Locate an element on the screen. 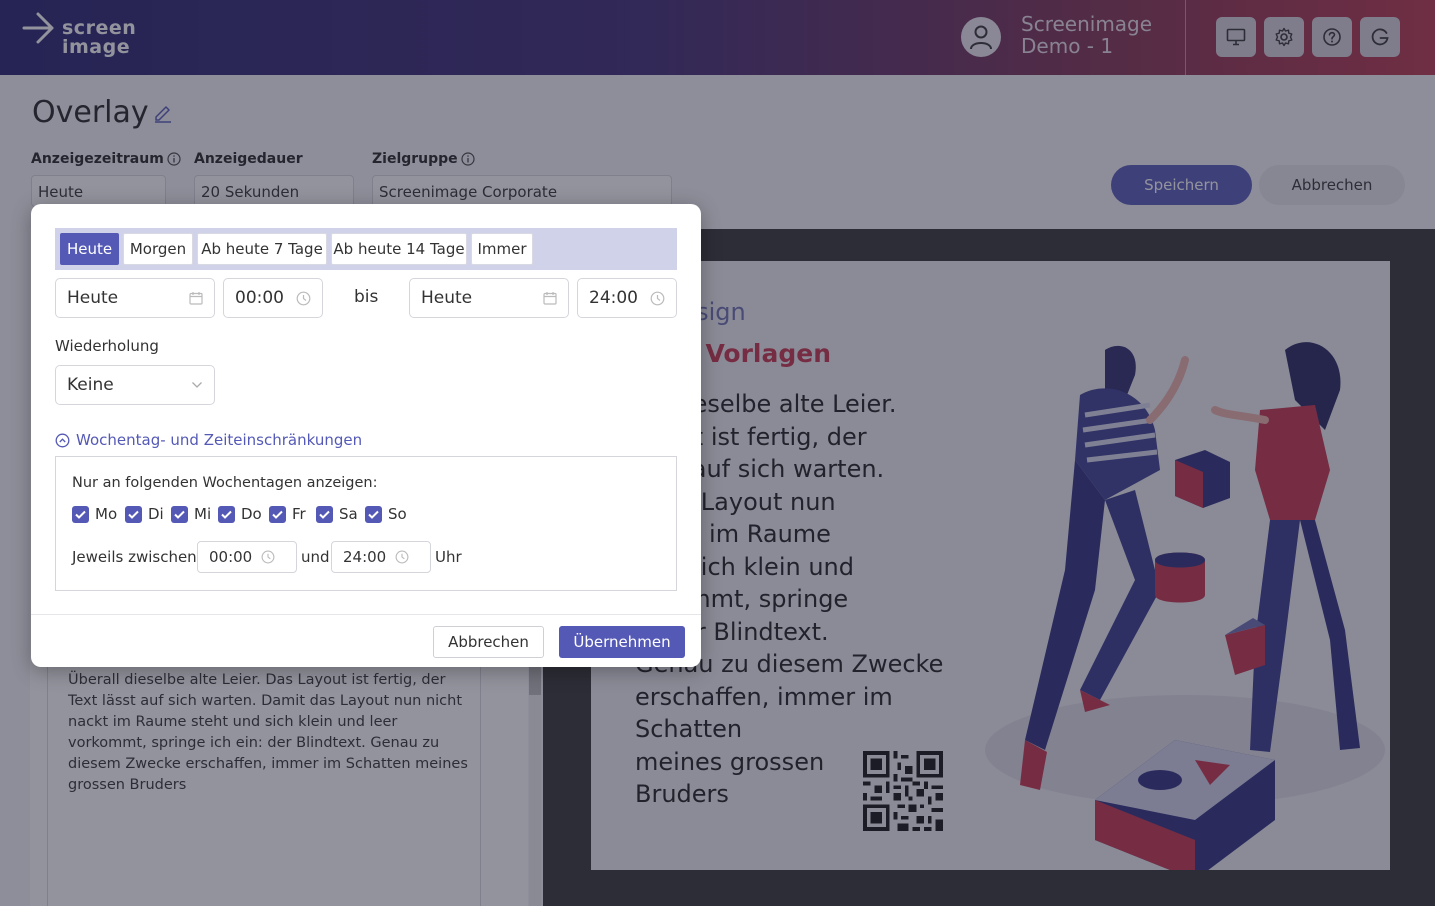  repeat-label: Wiederholung is located at coordinates (107, 346).